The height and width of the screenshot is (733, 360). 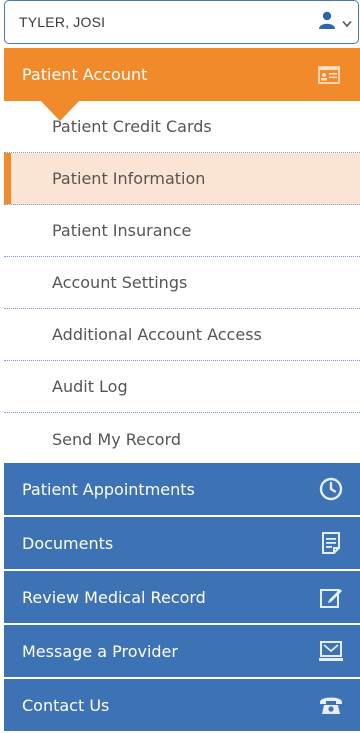 I want to click on menu-item-label: Documents, so click(x=68, y=543).